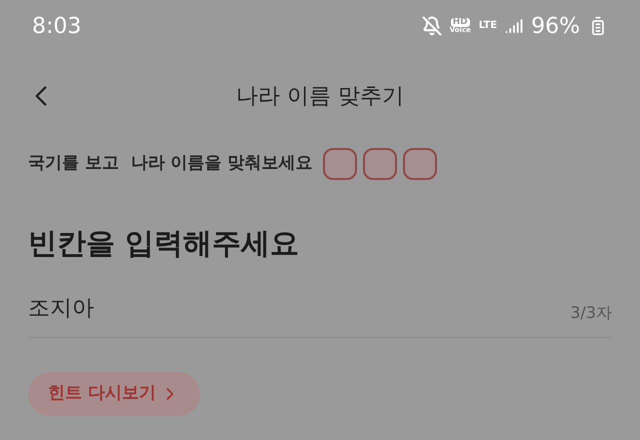 The image size is (640, 440). Describe the element at coordinates (163, 243) in the screenshot. I see `heading: 빈칸을 입력해주세요` at that location.